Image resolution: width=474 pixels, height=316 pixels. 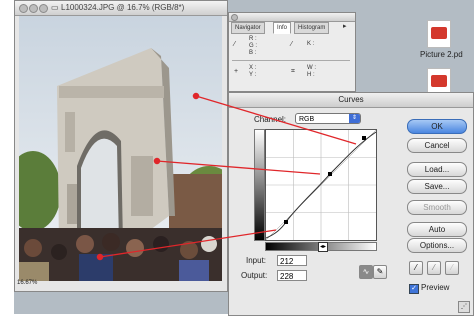 I want to click on smooth-button: Smooth, so click(x=437, y=207).